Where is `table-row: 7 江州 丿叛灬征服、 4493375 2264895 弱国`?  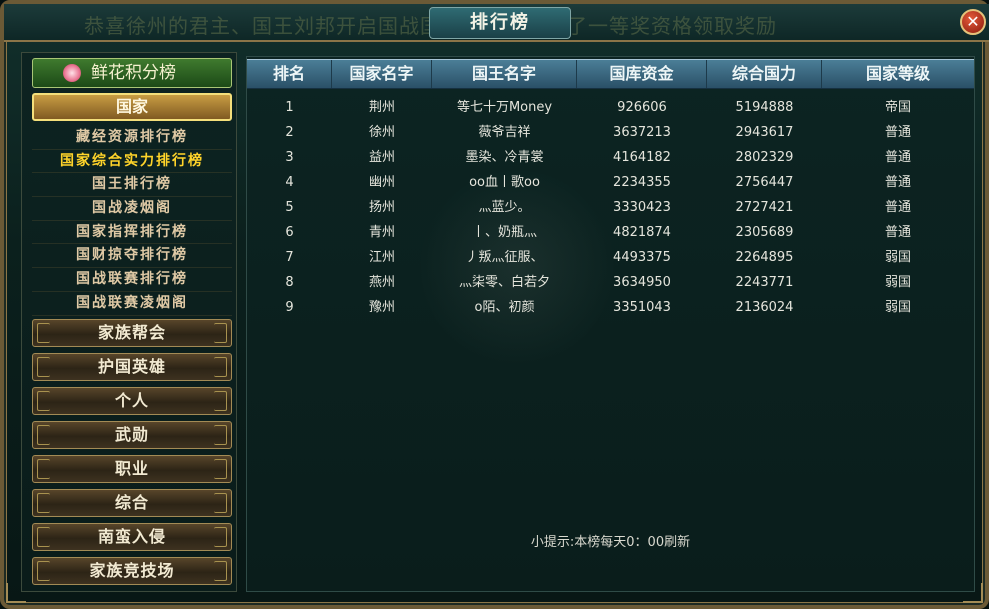 table-row: 7 江州 丿叛灬征服、 4493375 2264895 弱国 is located at coordinates (610, 257).